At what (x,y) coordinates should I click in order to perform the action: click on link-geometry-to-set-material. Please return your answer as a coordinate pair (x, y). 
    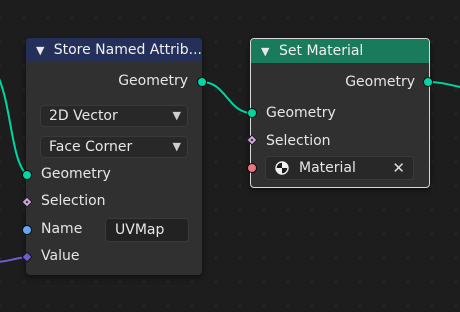
    Looking at the image, I should click on (227, 97).